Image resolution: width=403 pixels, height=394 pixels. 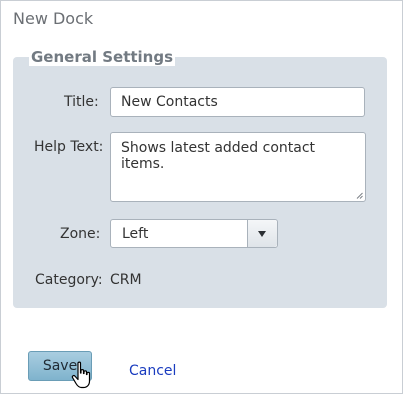 I want to click on zone-select: Left, so click(x=194, y=233).